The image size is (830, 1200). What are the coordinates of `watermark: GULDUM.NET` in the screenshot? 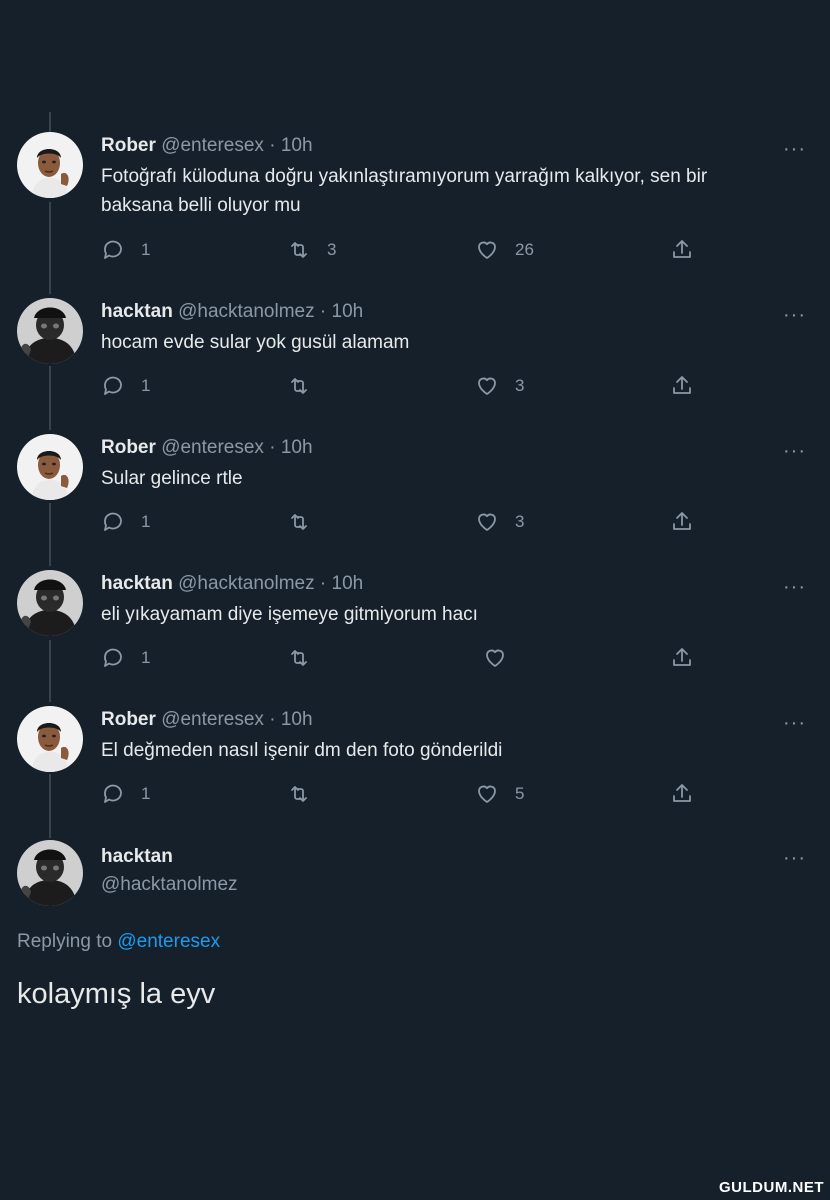 It's located at (771, 1187).